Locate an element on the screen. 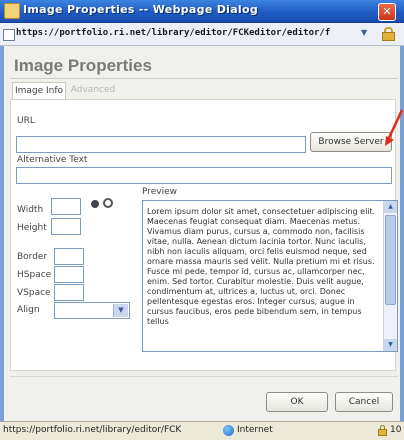 This screenshot has width=404, height=440. ok-button: OK is located at coordinates (297, 402).